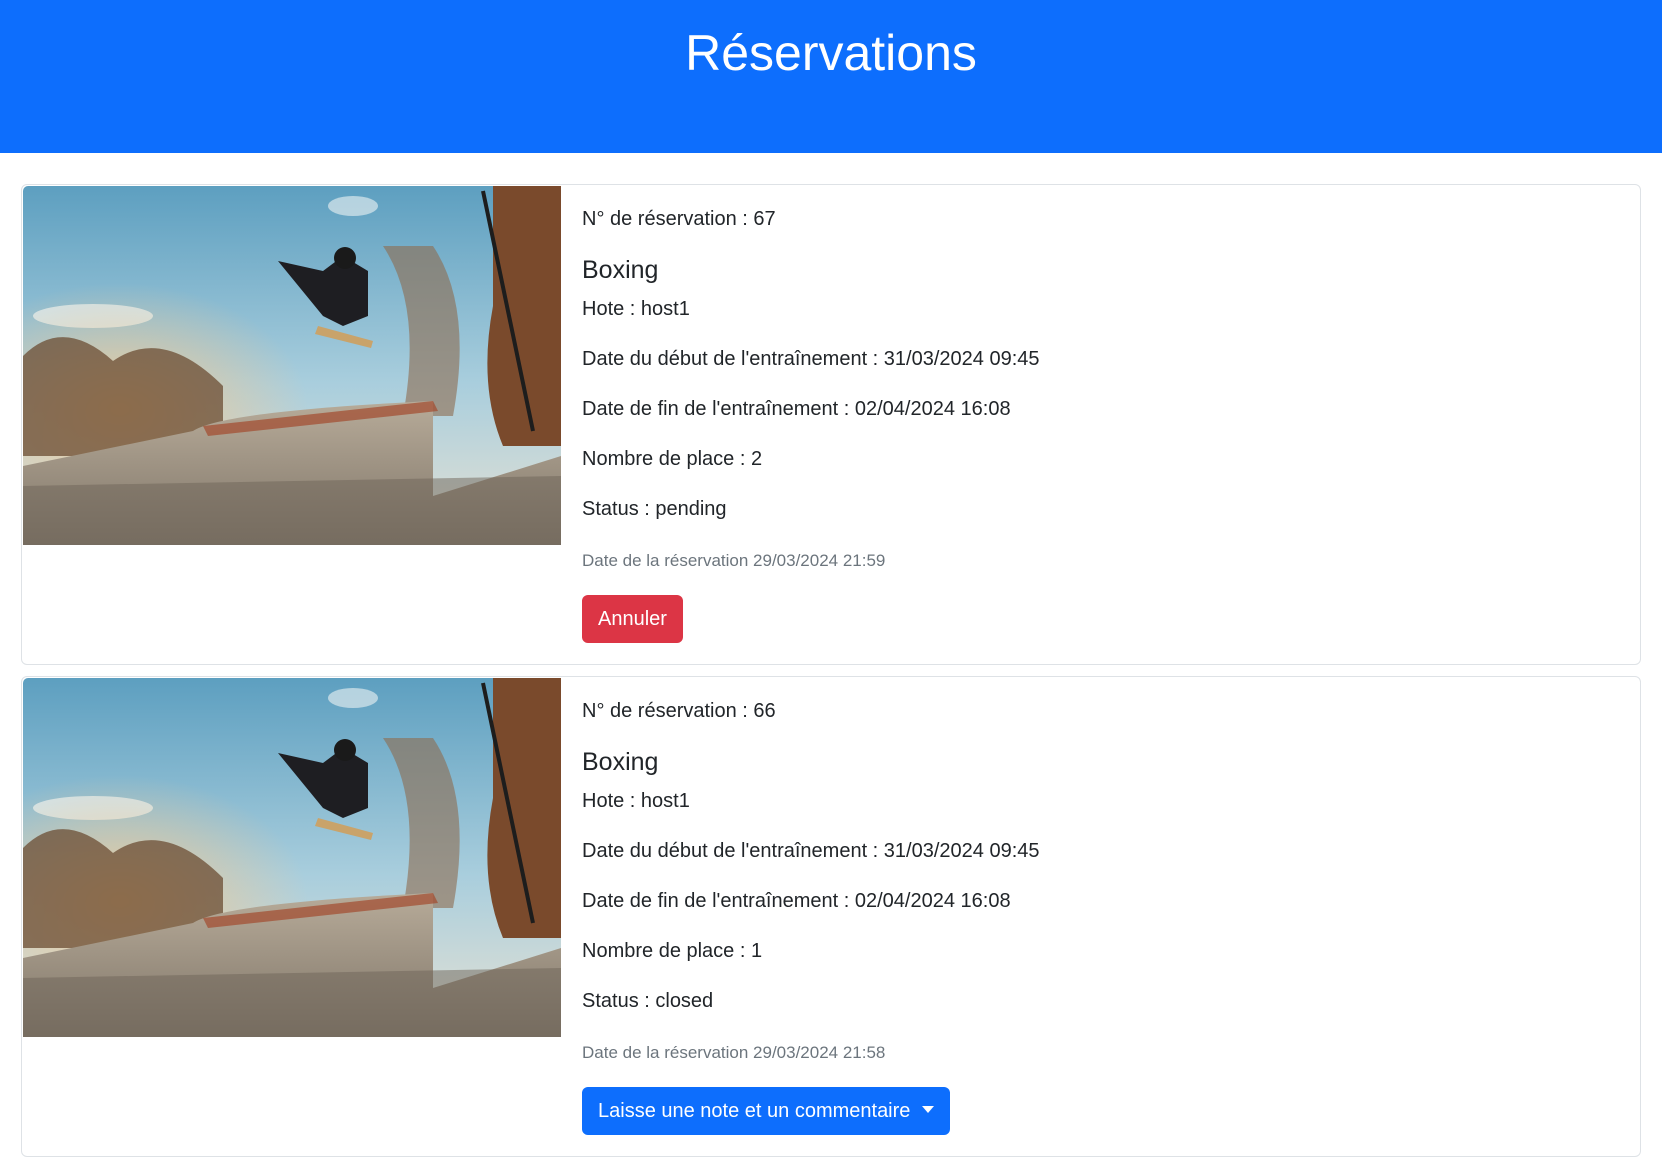  Describe the element at coordinates (928, 1109) in the screenshot. I see `caret-down-icon` at that location.